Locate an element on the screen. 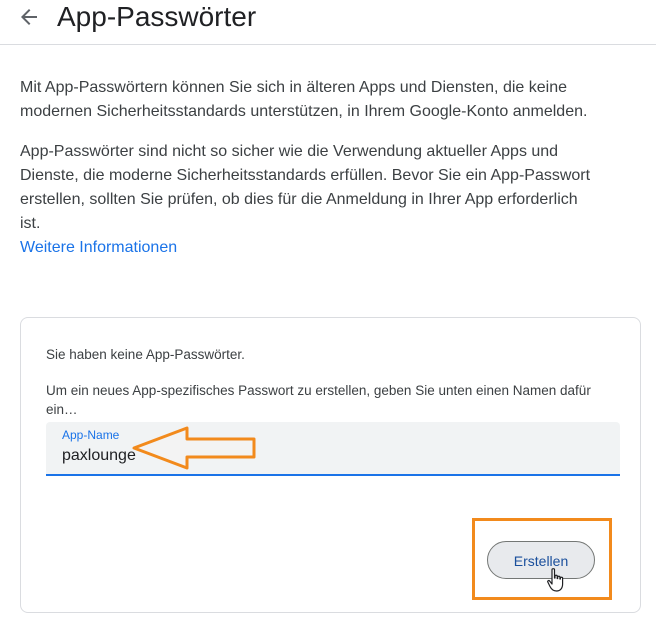 The image size is (656, 622). hand-cursor-icon is located at coordinates (555, 580).